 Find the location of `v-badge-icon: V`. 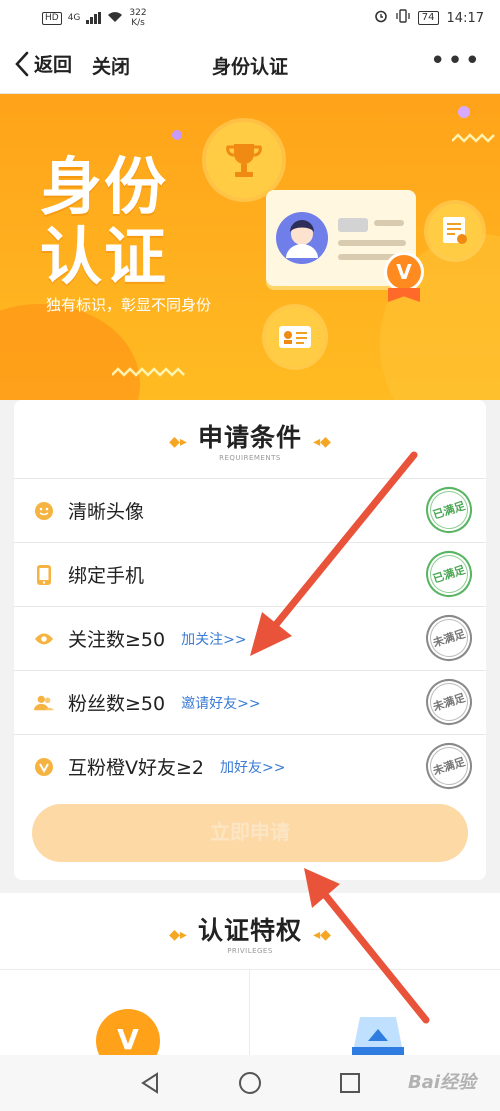

v-badge-icon: V is located at coordinates (404, 272).